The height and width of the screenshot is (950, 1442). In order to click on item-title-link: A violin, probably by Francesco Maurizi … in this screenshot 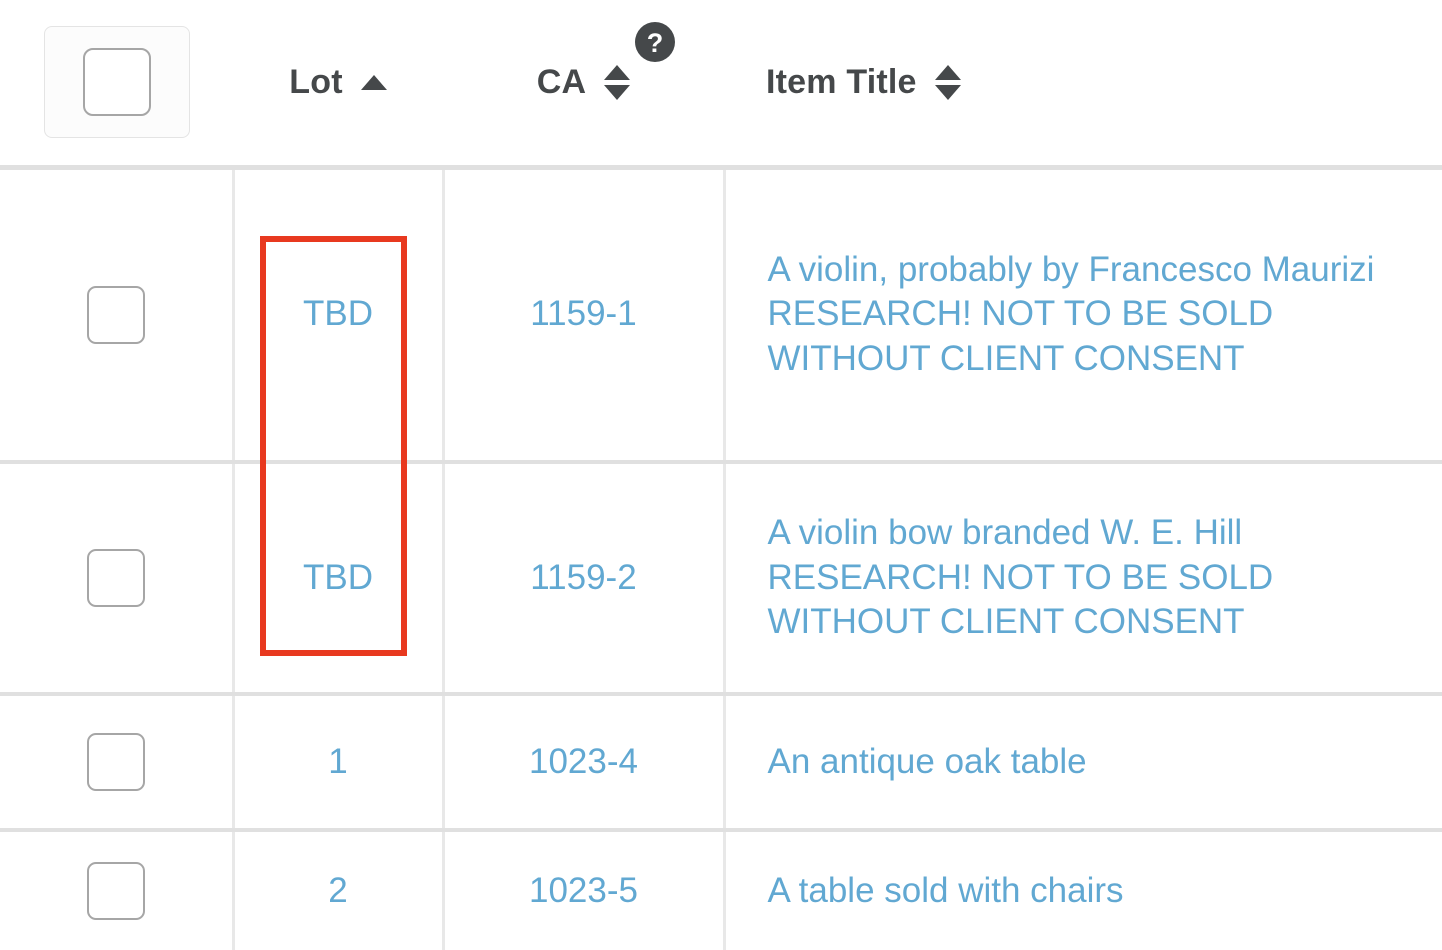, I will do `click(1084, 315)`.